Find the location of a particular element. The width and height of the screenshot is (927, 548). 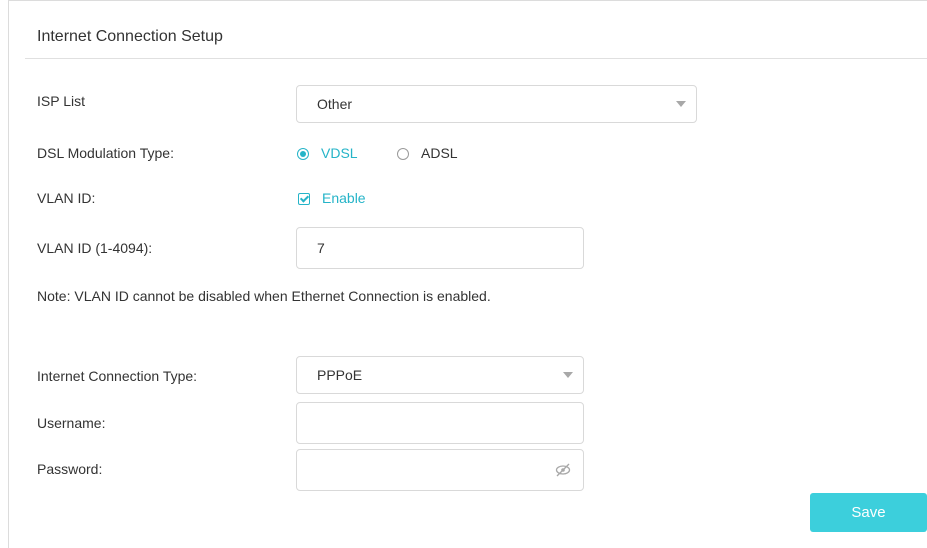

vlan-id-input: 7 is located at coordinates (440, 248).